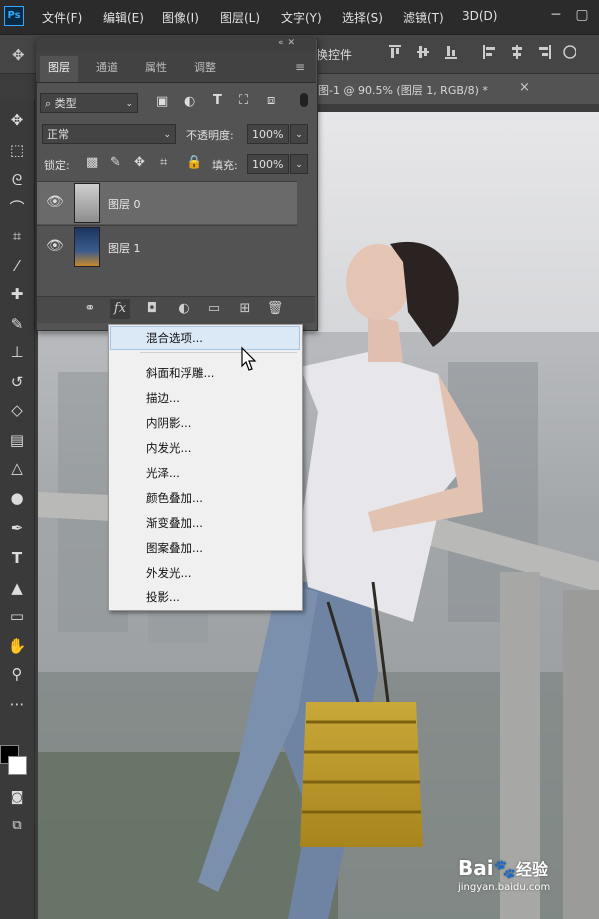  What do you see at coordinates (17, 324) in the screenshot?
I see `brush-tool-icon: ✎` at bounding box center [17, 324].